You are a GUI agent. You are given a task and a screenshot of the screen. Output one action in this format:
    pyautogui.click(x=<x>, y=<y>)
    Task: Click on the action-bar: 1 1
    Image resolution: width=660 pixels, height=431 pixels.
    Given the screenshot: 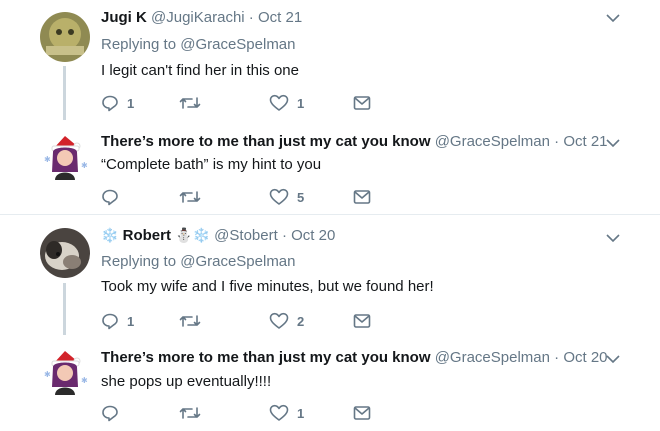 What is the action you would take?
    pyautogui.click(x=241, y=103)
    